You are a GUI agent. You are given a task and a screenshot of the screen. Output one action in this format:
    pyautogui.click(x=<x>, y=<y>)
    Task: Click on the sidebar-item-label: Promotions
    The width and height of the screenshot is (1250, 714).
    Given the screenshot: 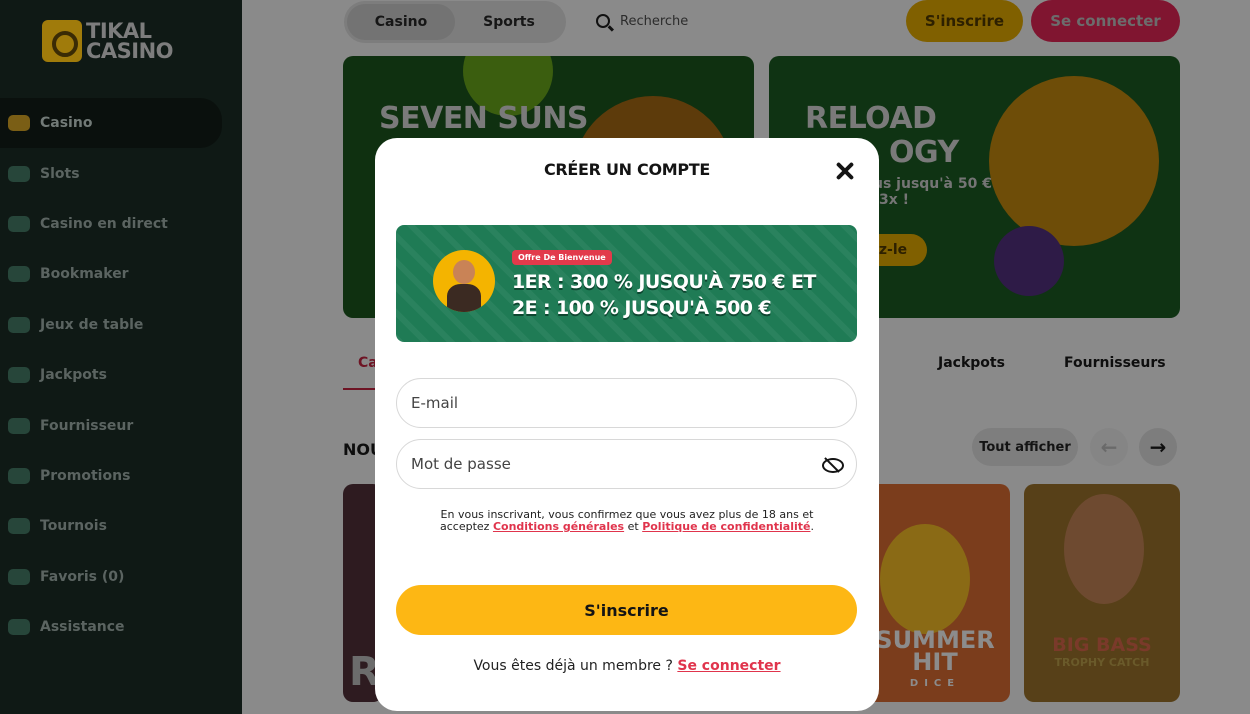 What is the action you would take?
    pyautogui.click(x=85, y=475)
    